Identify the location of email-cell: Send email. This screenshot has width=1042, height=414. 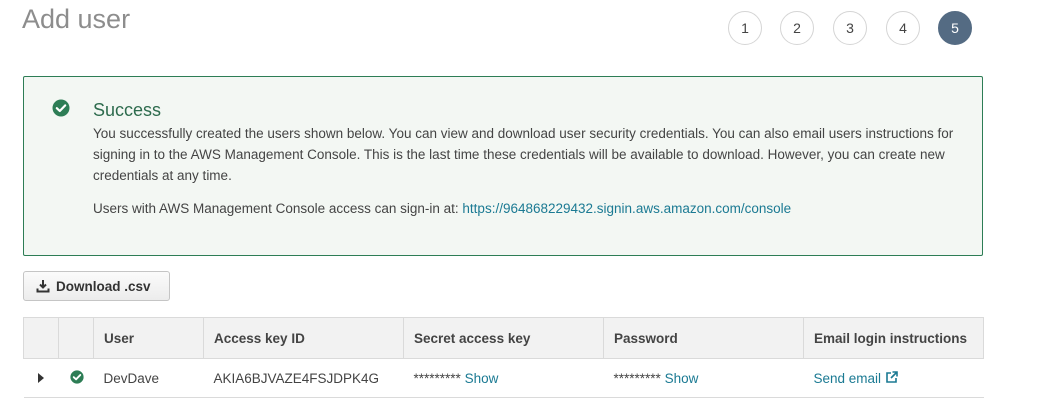
(893, 378).